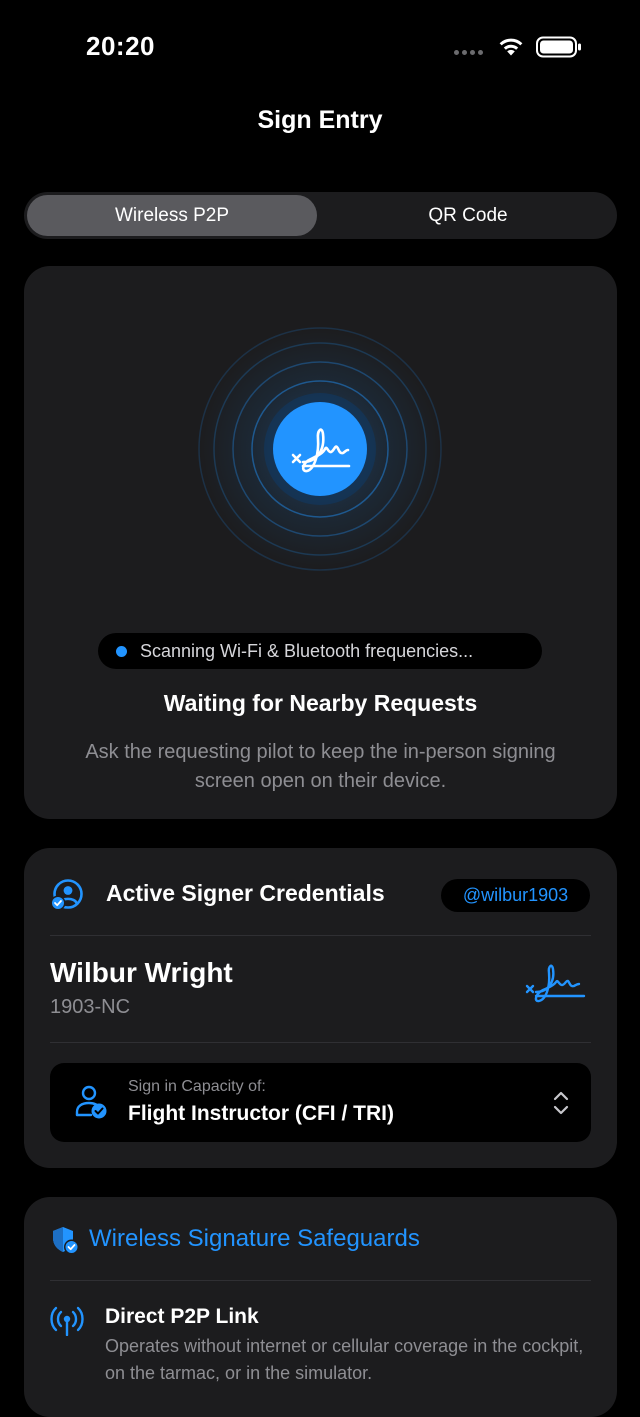  Describe the element at coordinates (66, 895) in the screenshot. I see `person-badge-icon` at that location.